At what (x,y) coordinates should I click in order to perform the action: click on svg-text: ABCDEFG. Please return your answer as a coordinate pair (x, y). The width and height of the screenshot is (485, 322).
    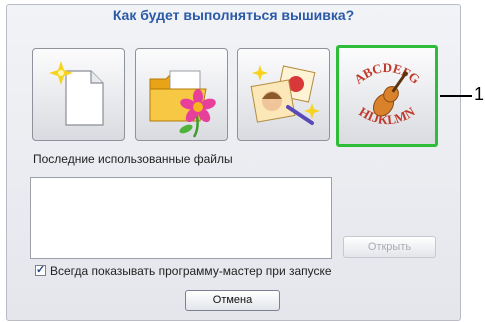
    Looking at the image, I should click on (387, 73).